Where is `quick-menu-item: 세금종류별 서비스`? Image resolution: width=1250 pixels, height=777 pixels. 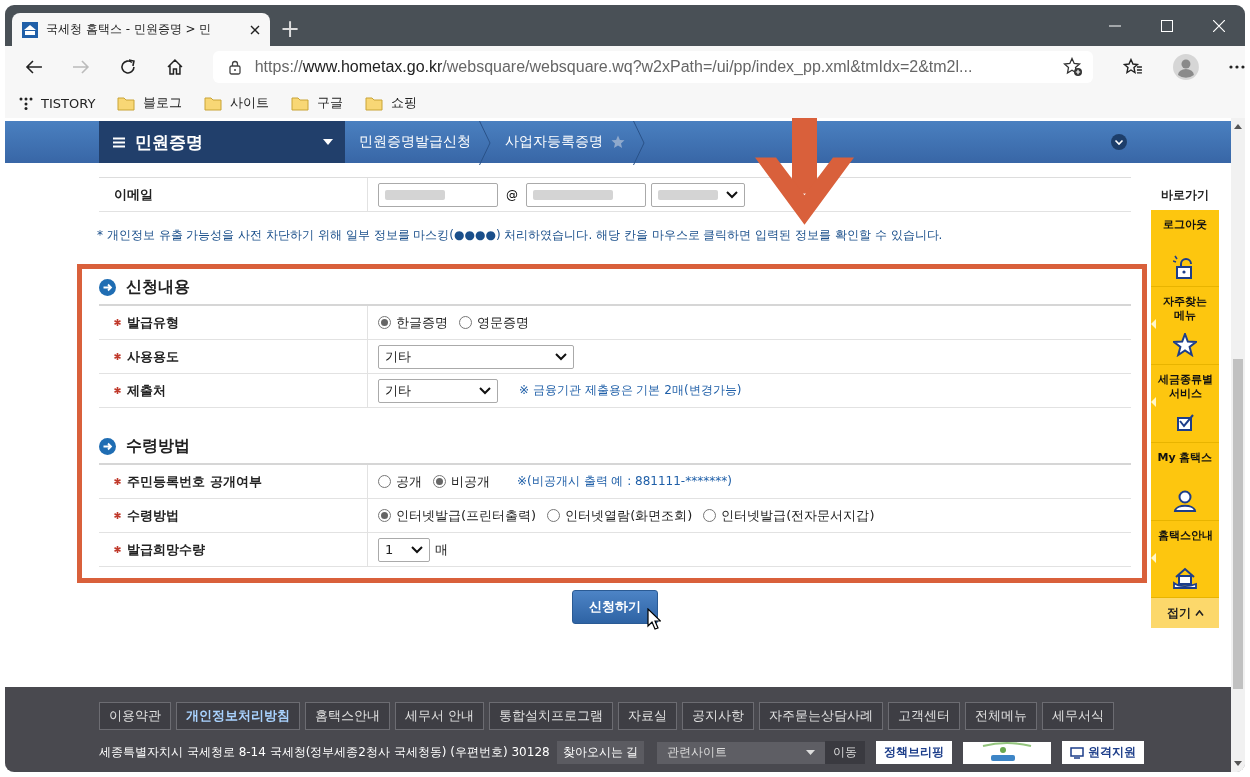 quick-menu-item: 세금종류별 서비스 is located at coordinates (1185, 404).